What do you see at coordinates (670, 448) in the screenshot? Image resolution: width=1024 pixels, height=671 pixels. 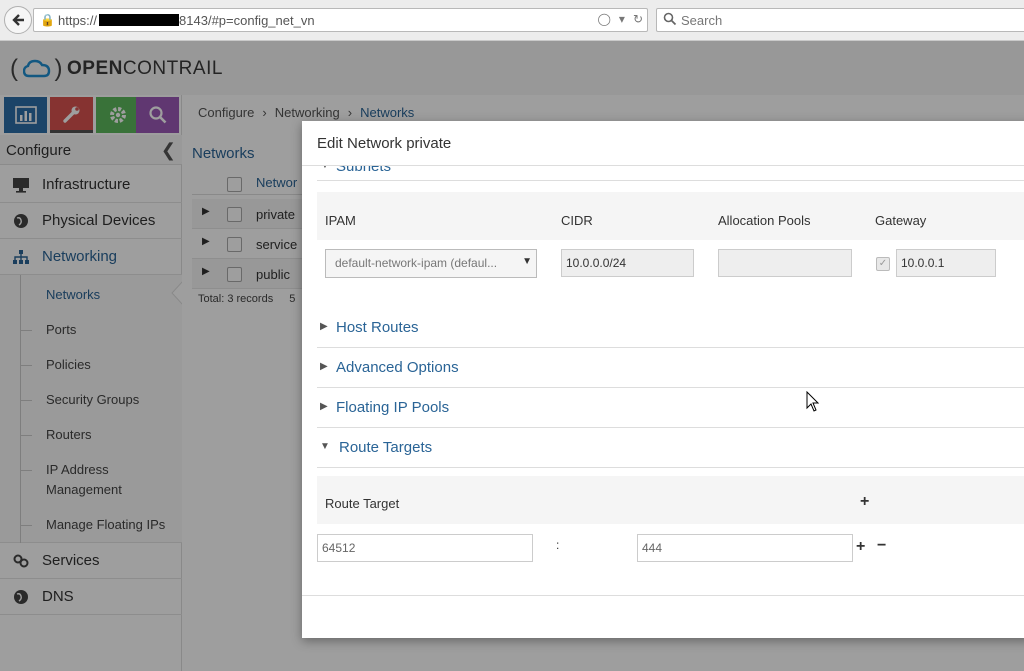 I see `section-route-targets: ▼ Route Targets` at bounding box center [670, 448].